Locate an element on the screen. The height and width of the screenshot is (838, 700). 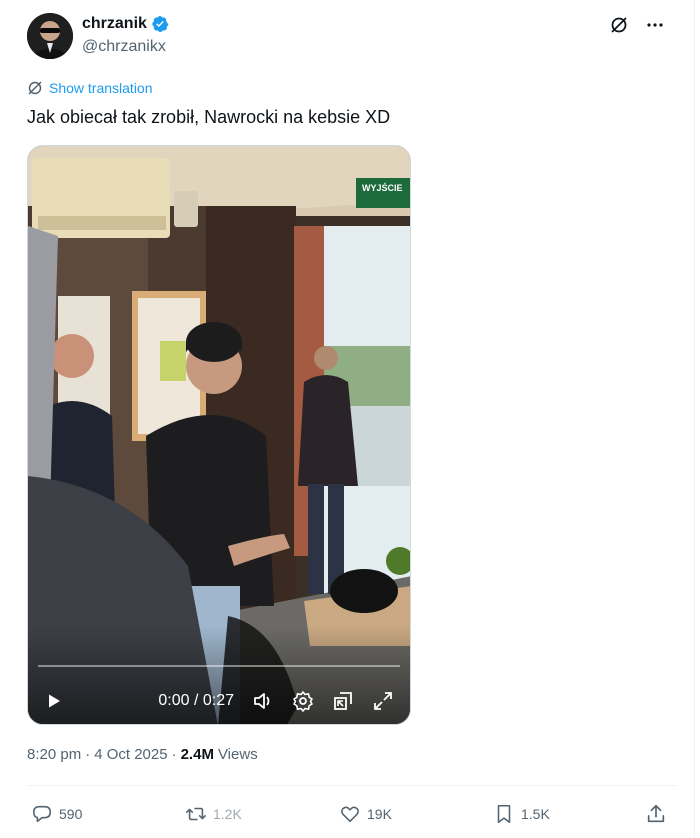
avatar is located at coordinates (50, 36).